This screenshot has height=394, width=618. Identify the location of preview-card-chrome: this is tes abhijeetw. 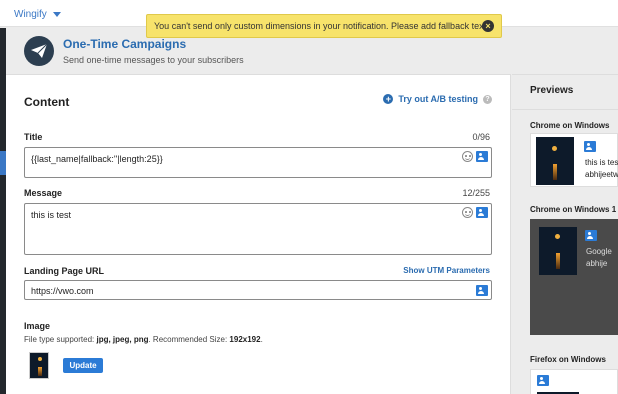
(574, 160).